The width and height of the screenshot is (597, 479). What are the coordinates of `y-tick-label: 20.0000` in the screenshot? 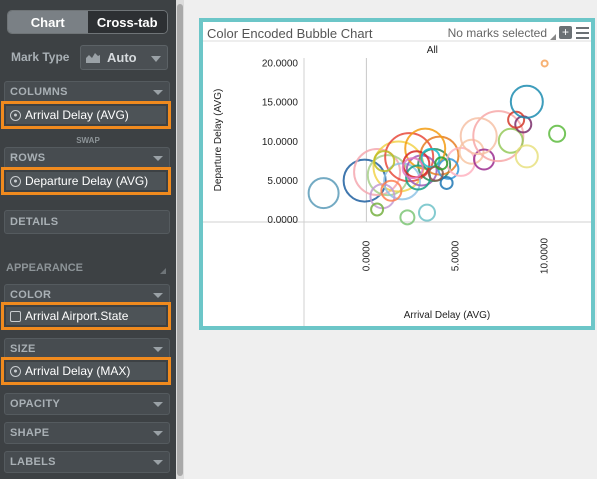 It's located at (280, 64).